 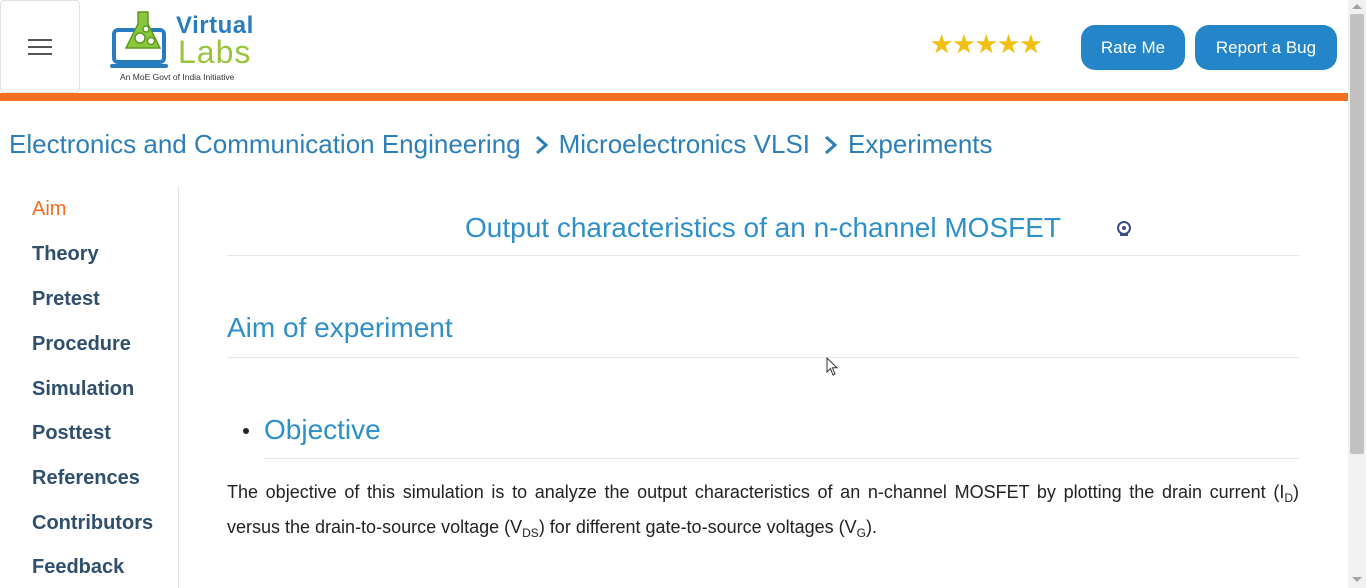 I want to click on sidebar-item-contributors: Contributors, so click(x=92, y=523).